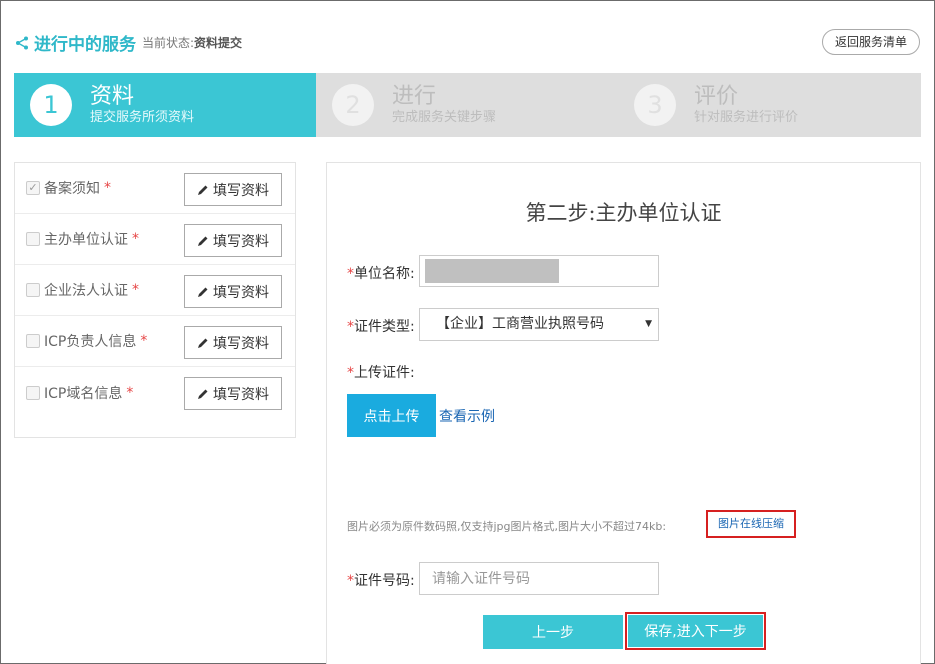 The width and height of the screenshot is (935, 664). Describe the element at coordinates (623, 213) in the screenshot. I see `form-title: 第二步:主办单位认证` at that location.